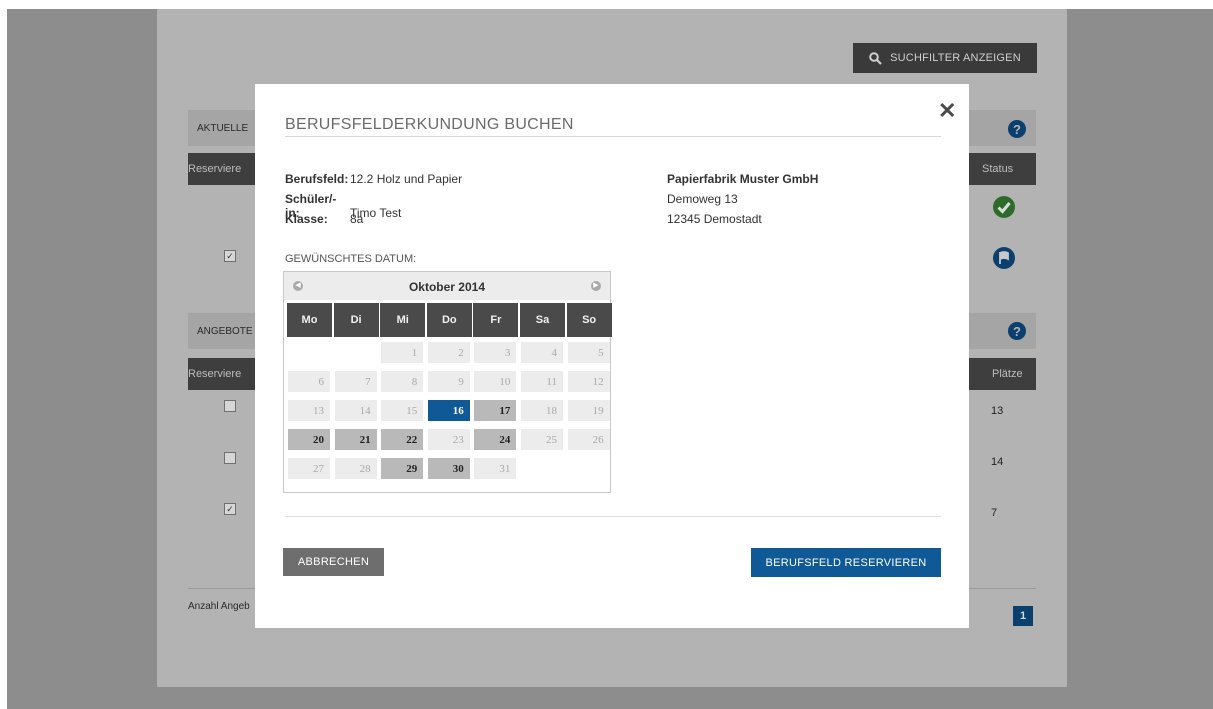 This screenshot has height=709, width=1213. I want to click on info-berufsfeld: Berufsfeld: 12.2 Holz und Papier, so click(373, 179).